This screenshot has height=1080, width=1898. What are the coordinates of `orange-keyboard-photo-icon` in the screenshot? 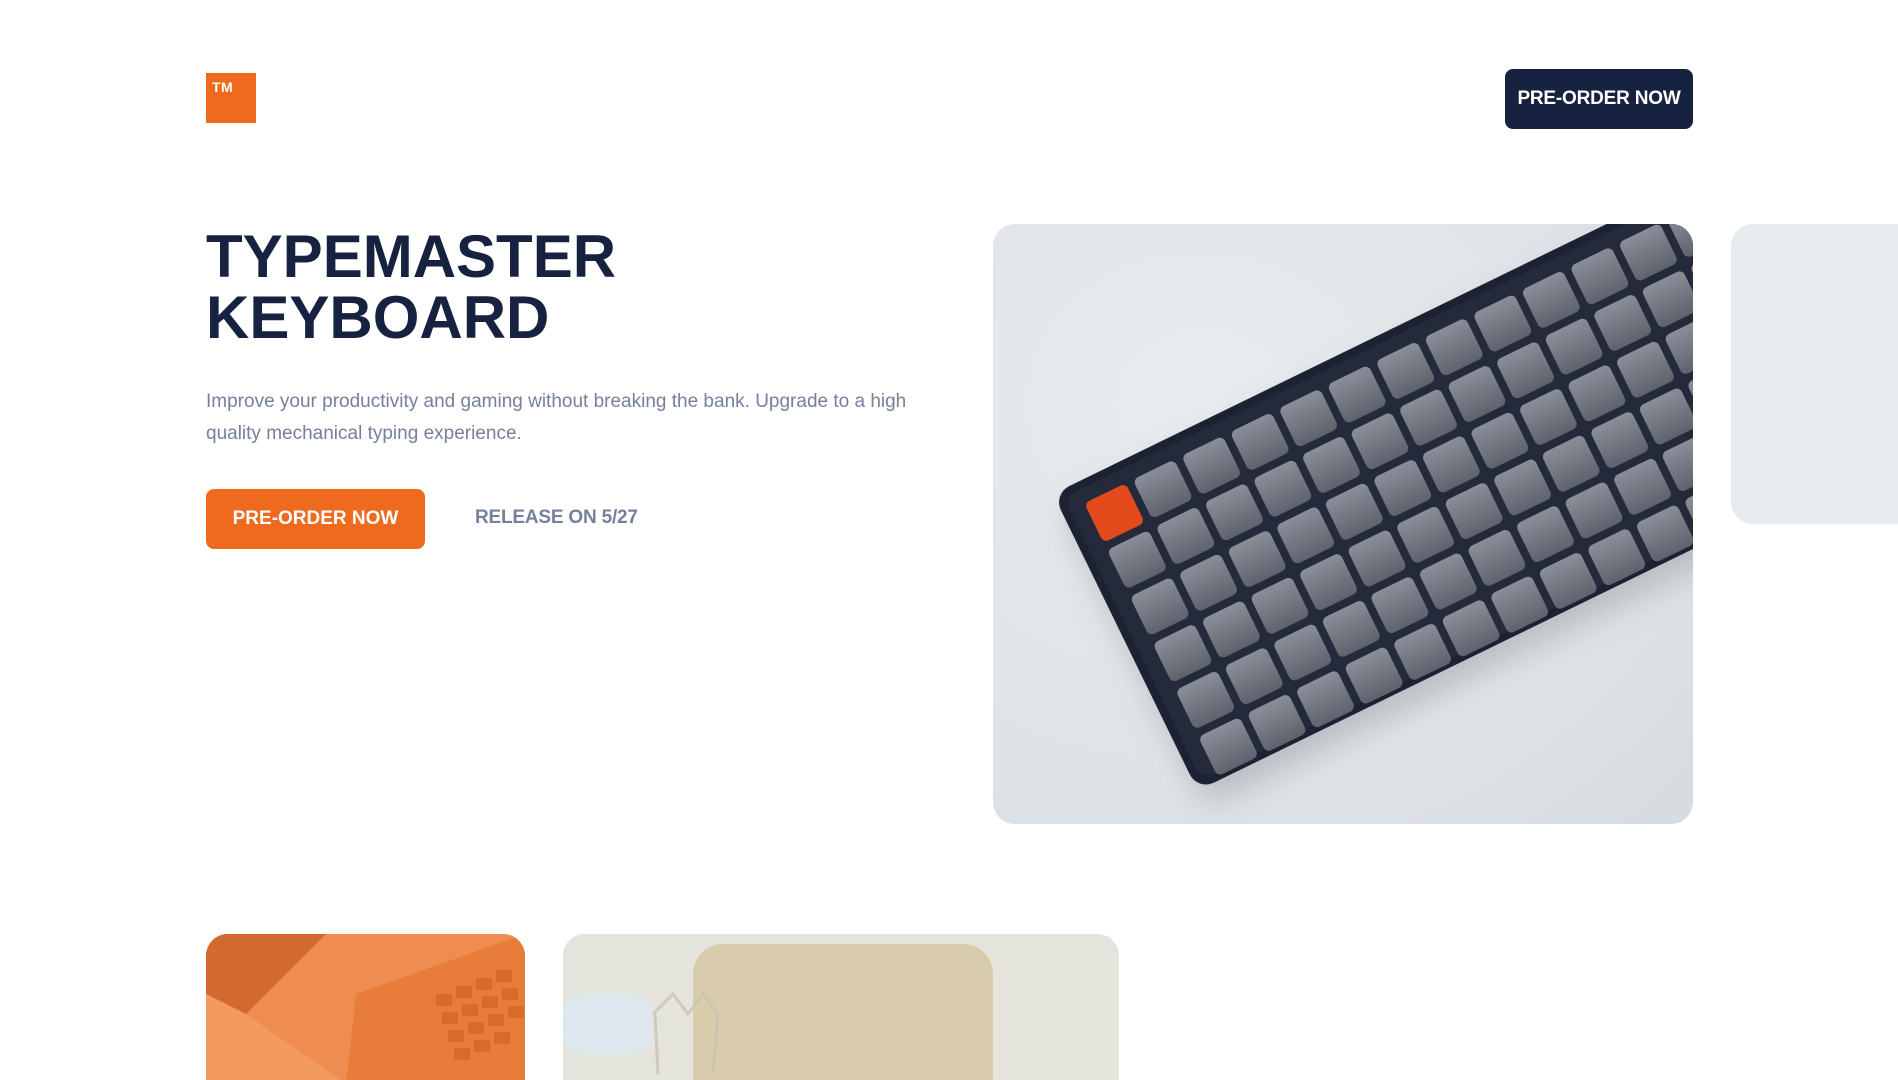 It's located at (365, 1007).